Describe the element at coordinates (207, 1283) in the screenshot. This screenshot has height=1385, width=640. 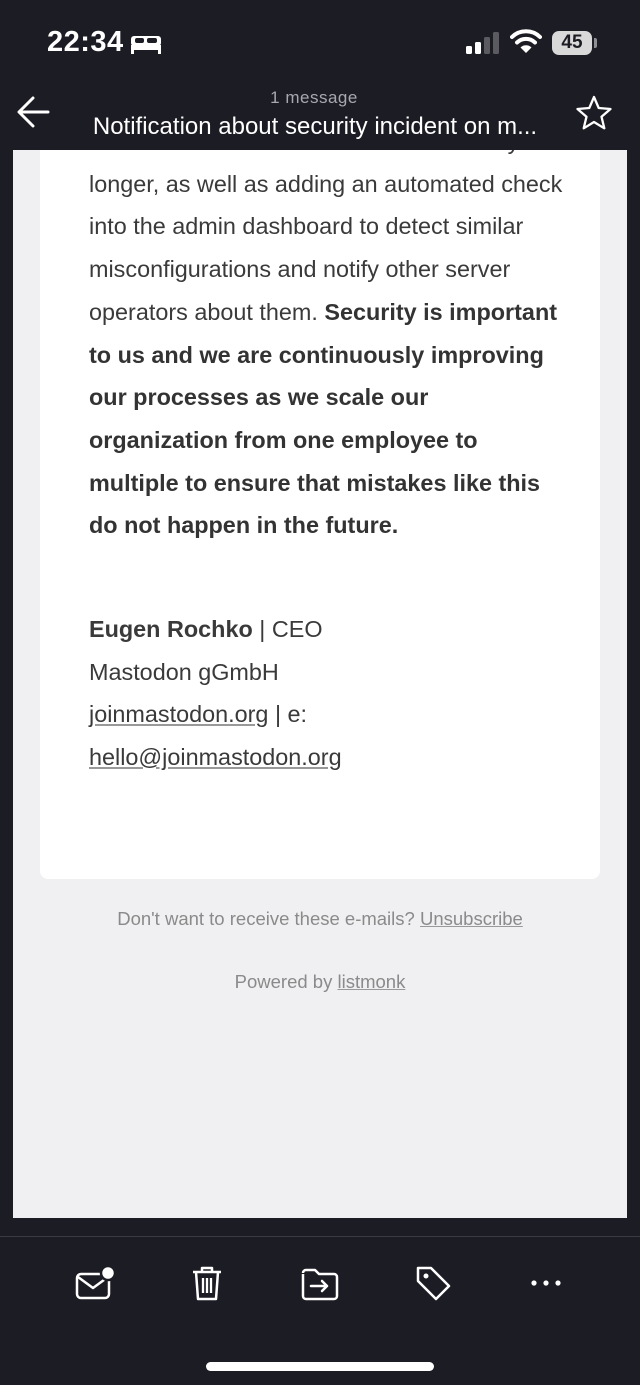
I see `trash-icon` at that location.